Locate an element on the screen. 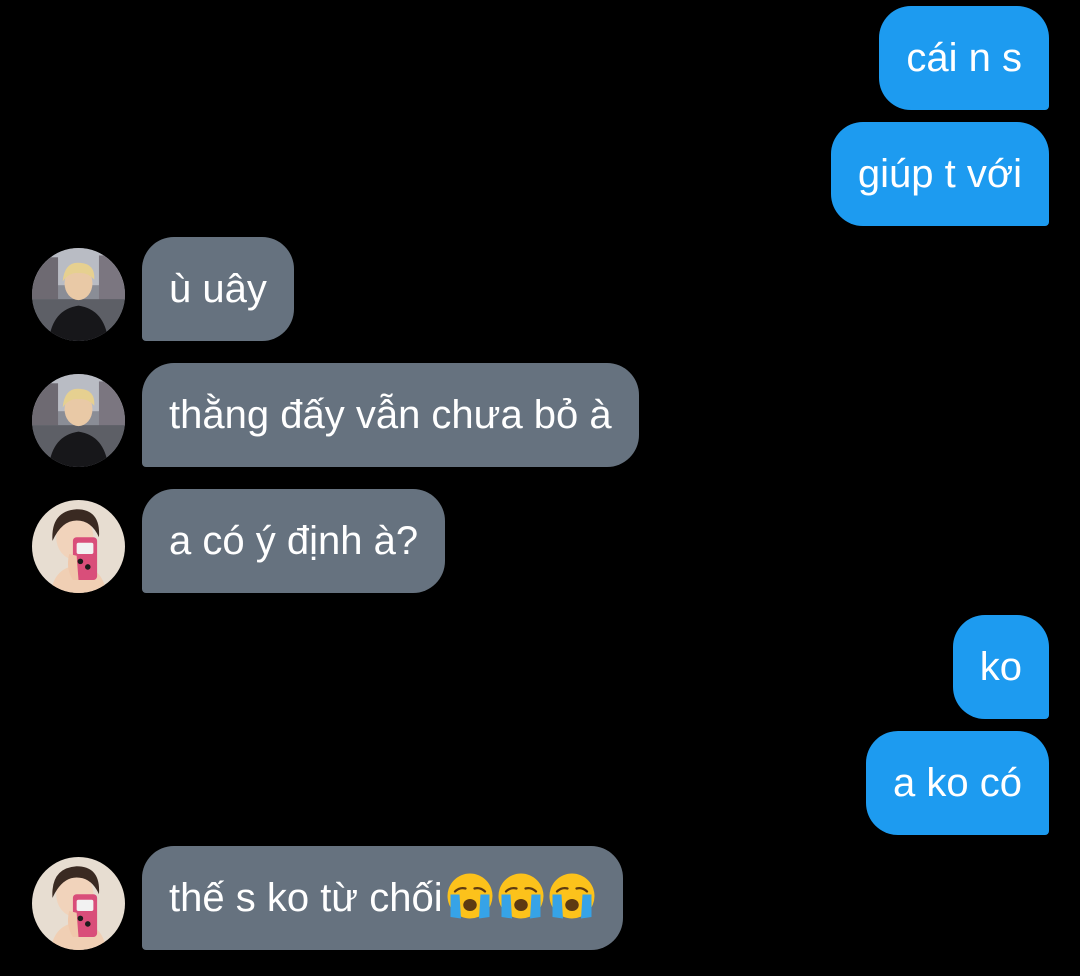  message-bubble-received: thằng đấy vẫn chưa bỏ à is located at coordinates (390, 415).